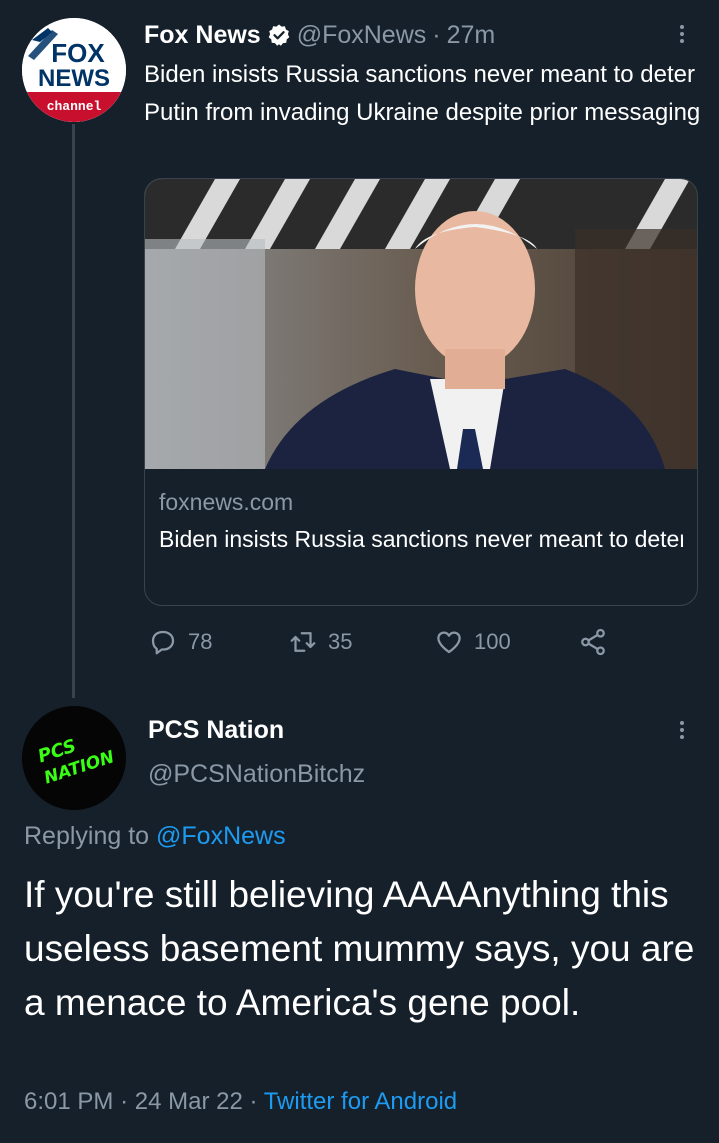 Image resolution: width=719 pixels, height=1143 pixels. Describe the element at coordinates (74, 78) in the screenshot. I see `fox-logo-line2: NEWS` at that location.